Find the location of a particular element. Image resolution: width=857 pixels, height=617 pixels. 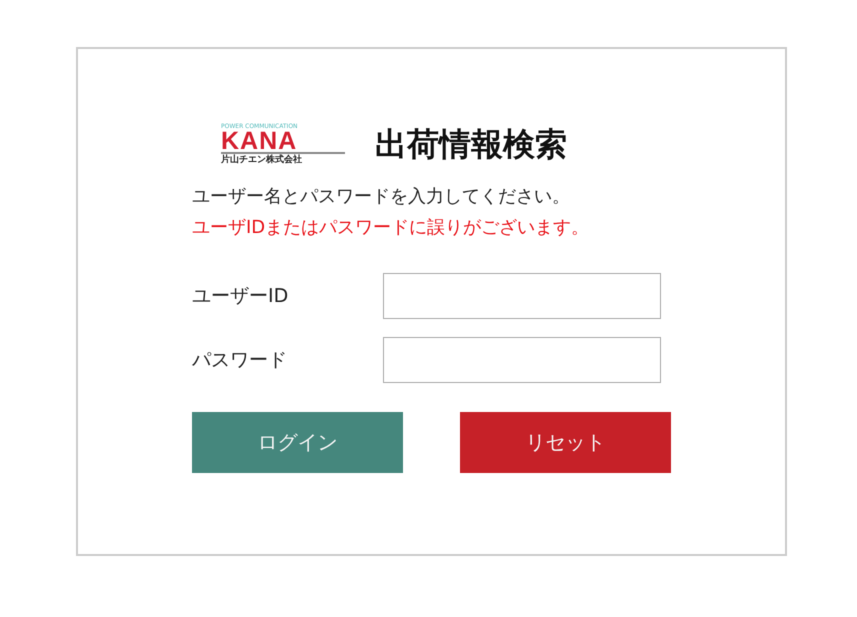

field-label: パスワード is located at coordinates (240, 360).